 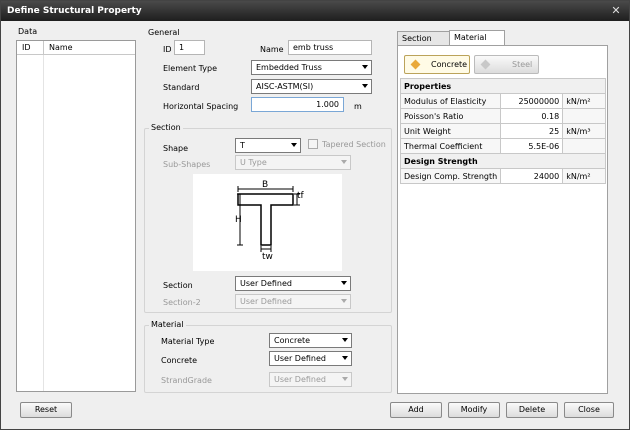 What do you see at coordinates (201, 106) in the screenshot?
I see `horizontal-spacing-label: Horizontal Spacing` at bounding box center [201, 106].